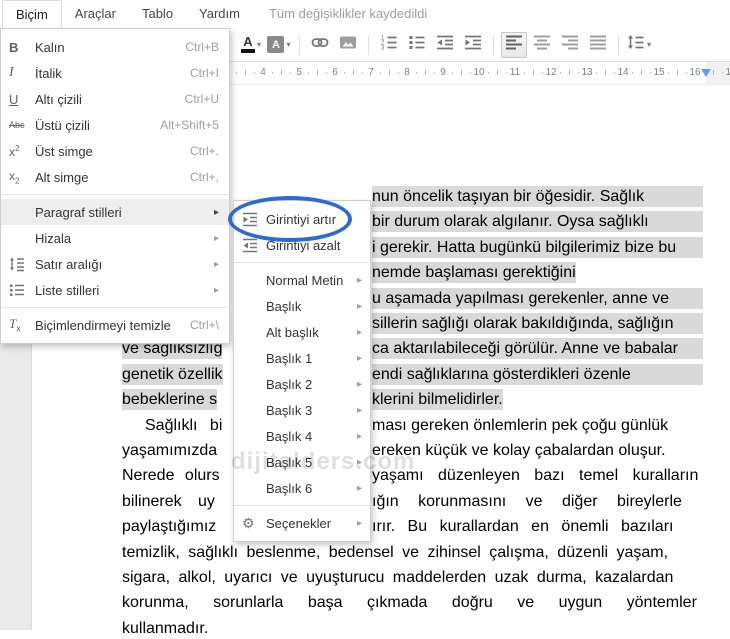  I want to click on menubar-item-tools-menu: Araçlar, so click(95, 14).